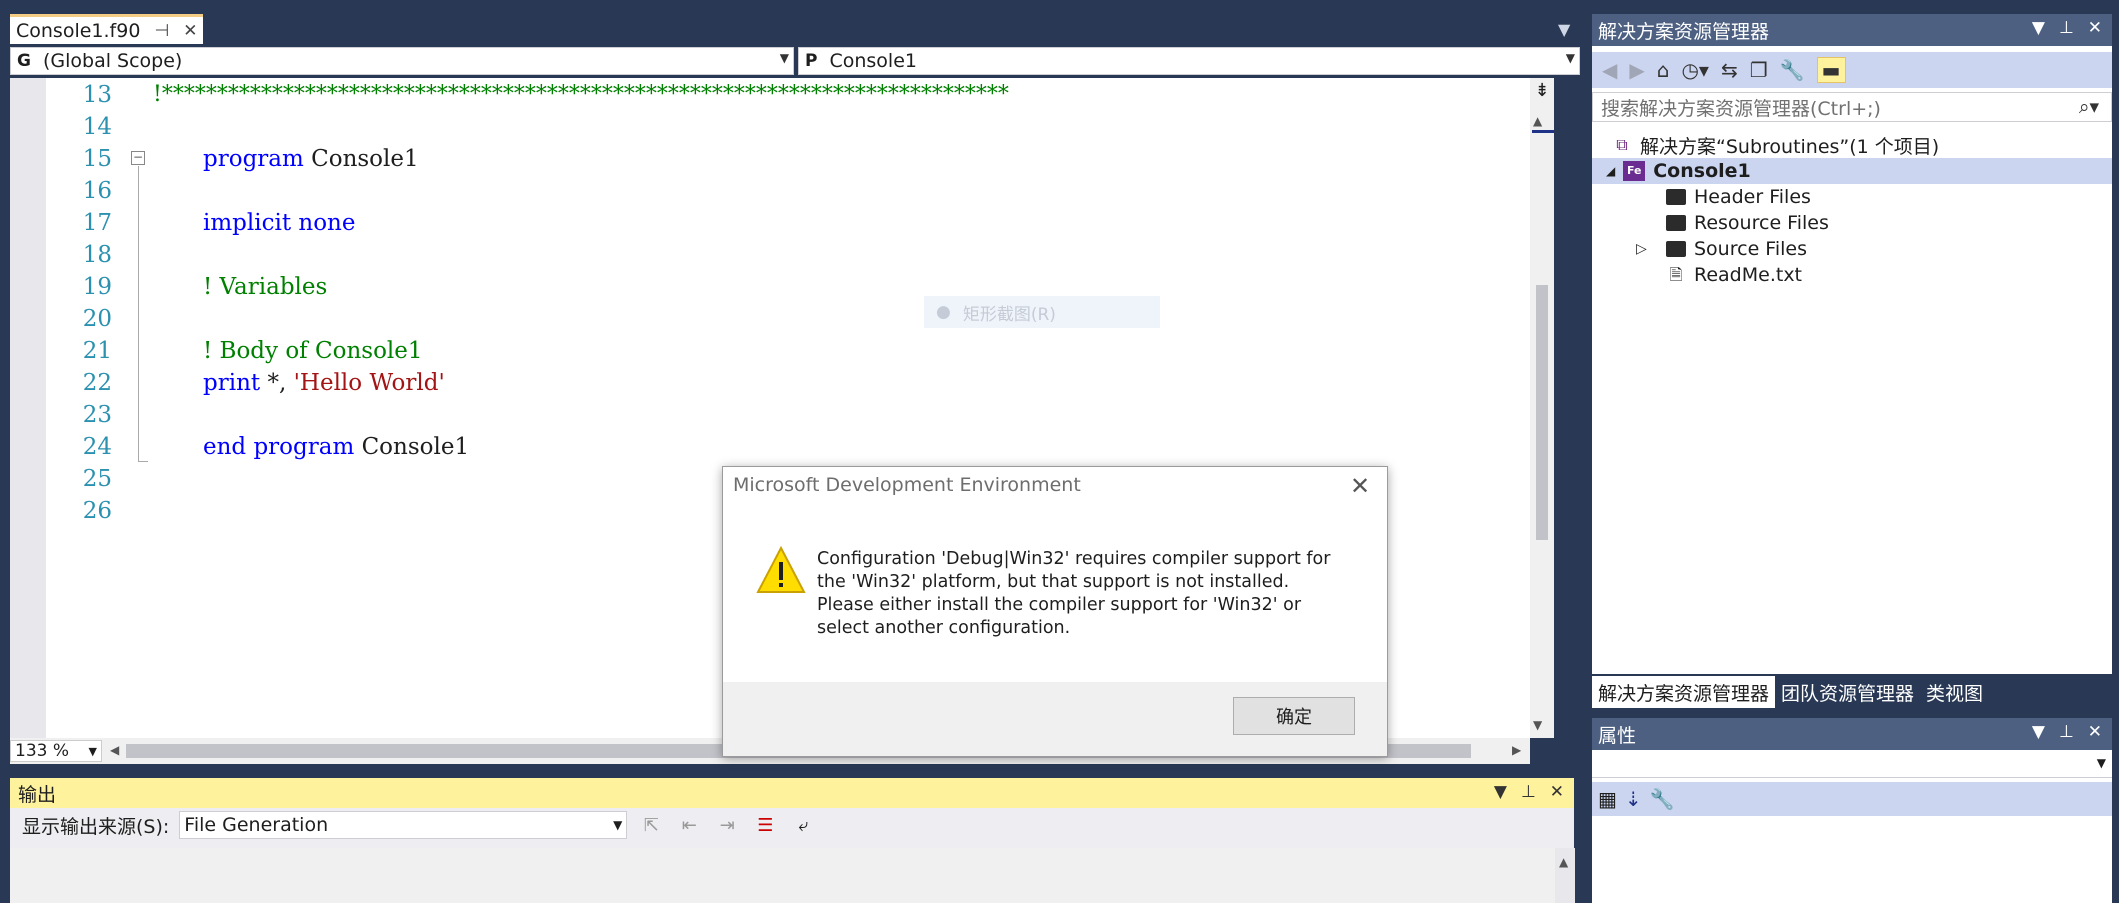 The image size is (2119, 903). Describe the element at coordinates (313, 351) in the screenshot. I see `code-line-21: ! Body of Console1` at that location.